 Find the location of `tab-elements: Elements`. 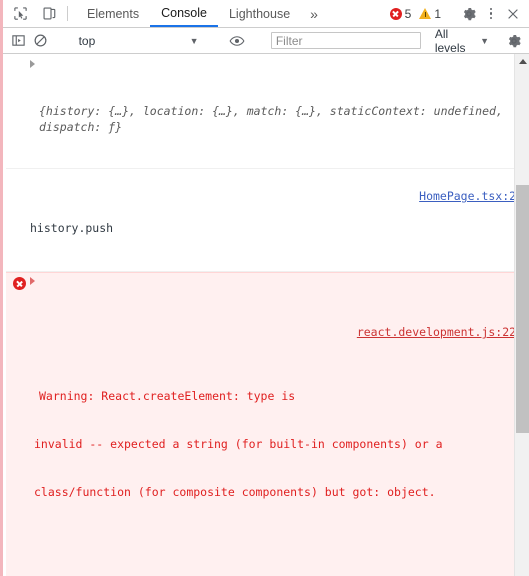

tab-elements: Elements is located at coordinates (113, 13).